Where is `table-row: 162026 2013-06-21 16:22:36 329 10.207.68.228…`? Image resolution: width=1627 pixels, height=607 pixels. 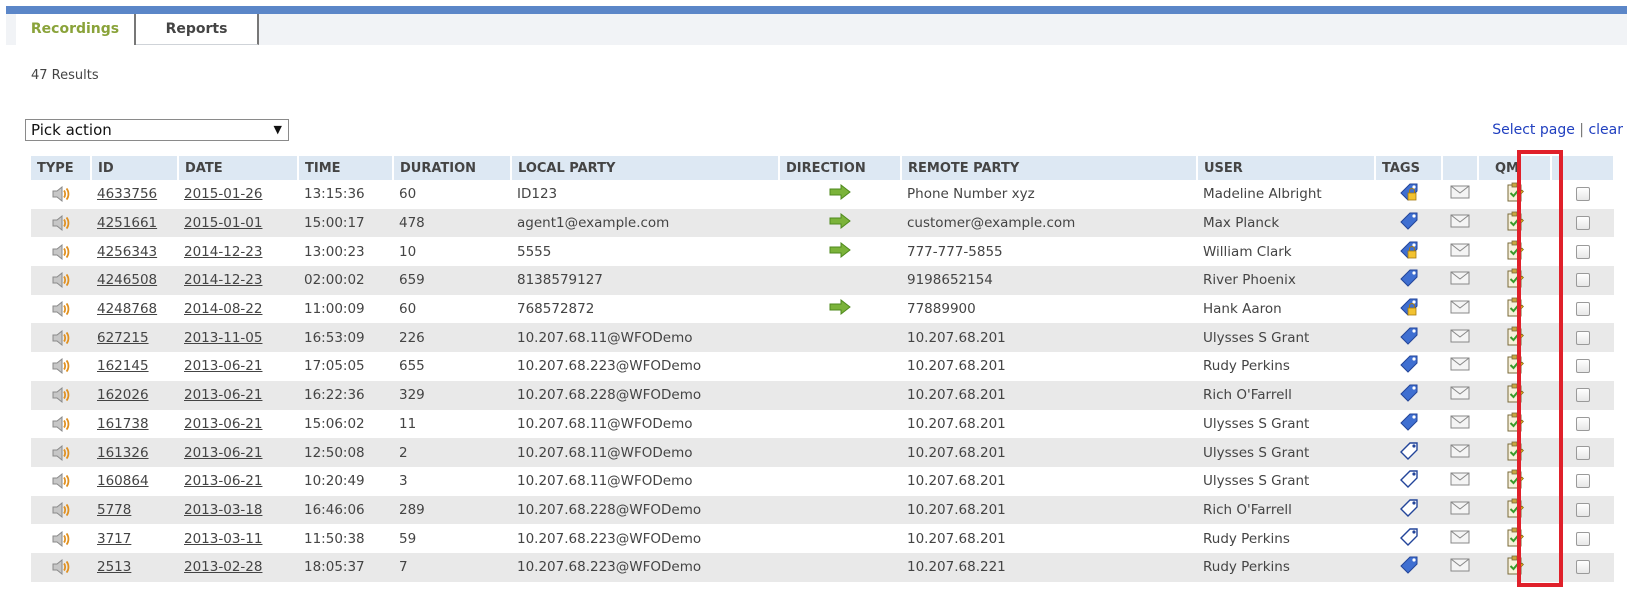
table-row: 162026 2013-06-21 16:22:36 329 10.207.68.228… is located at coordinates (822, 395).